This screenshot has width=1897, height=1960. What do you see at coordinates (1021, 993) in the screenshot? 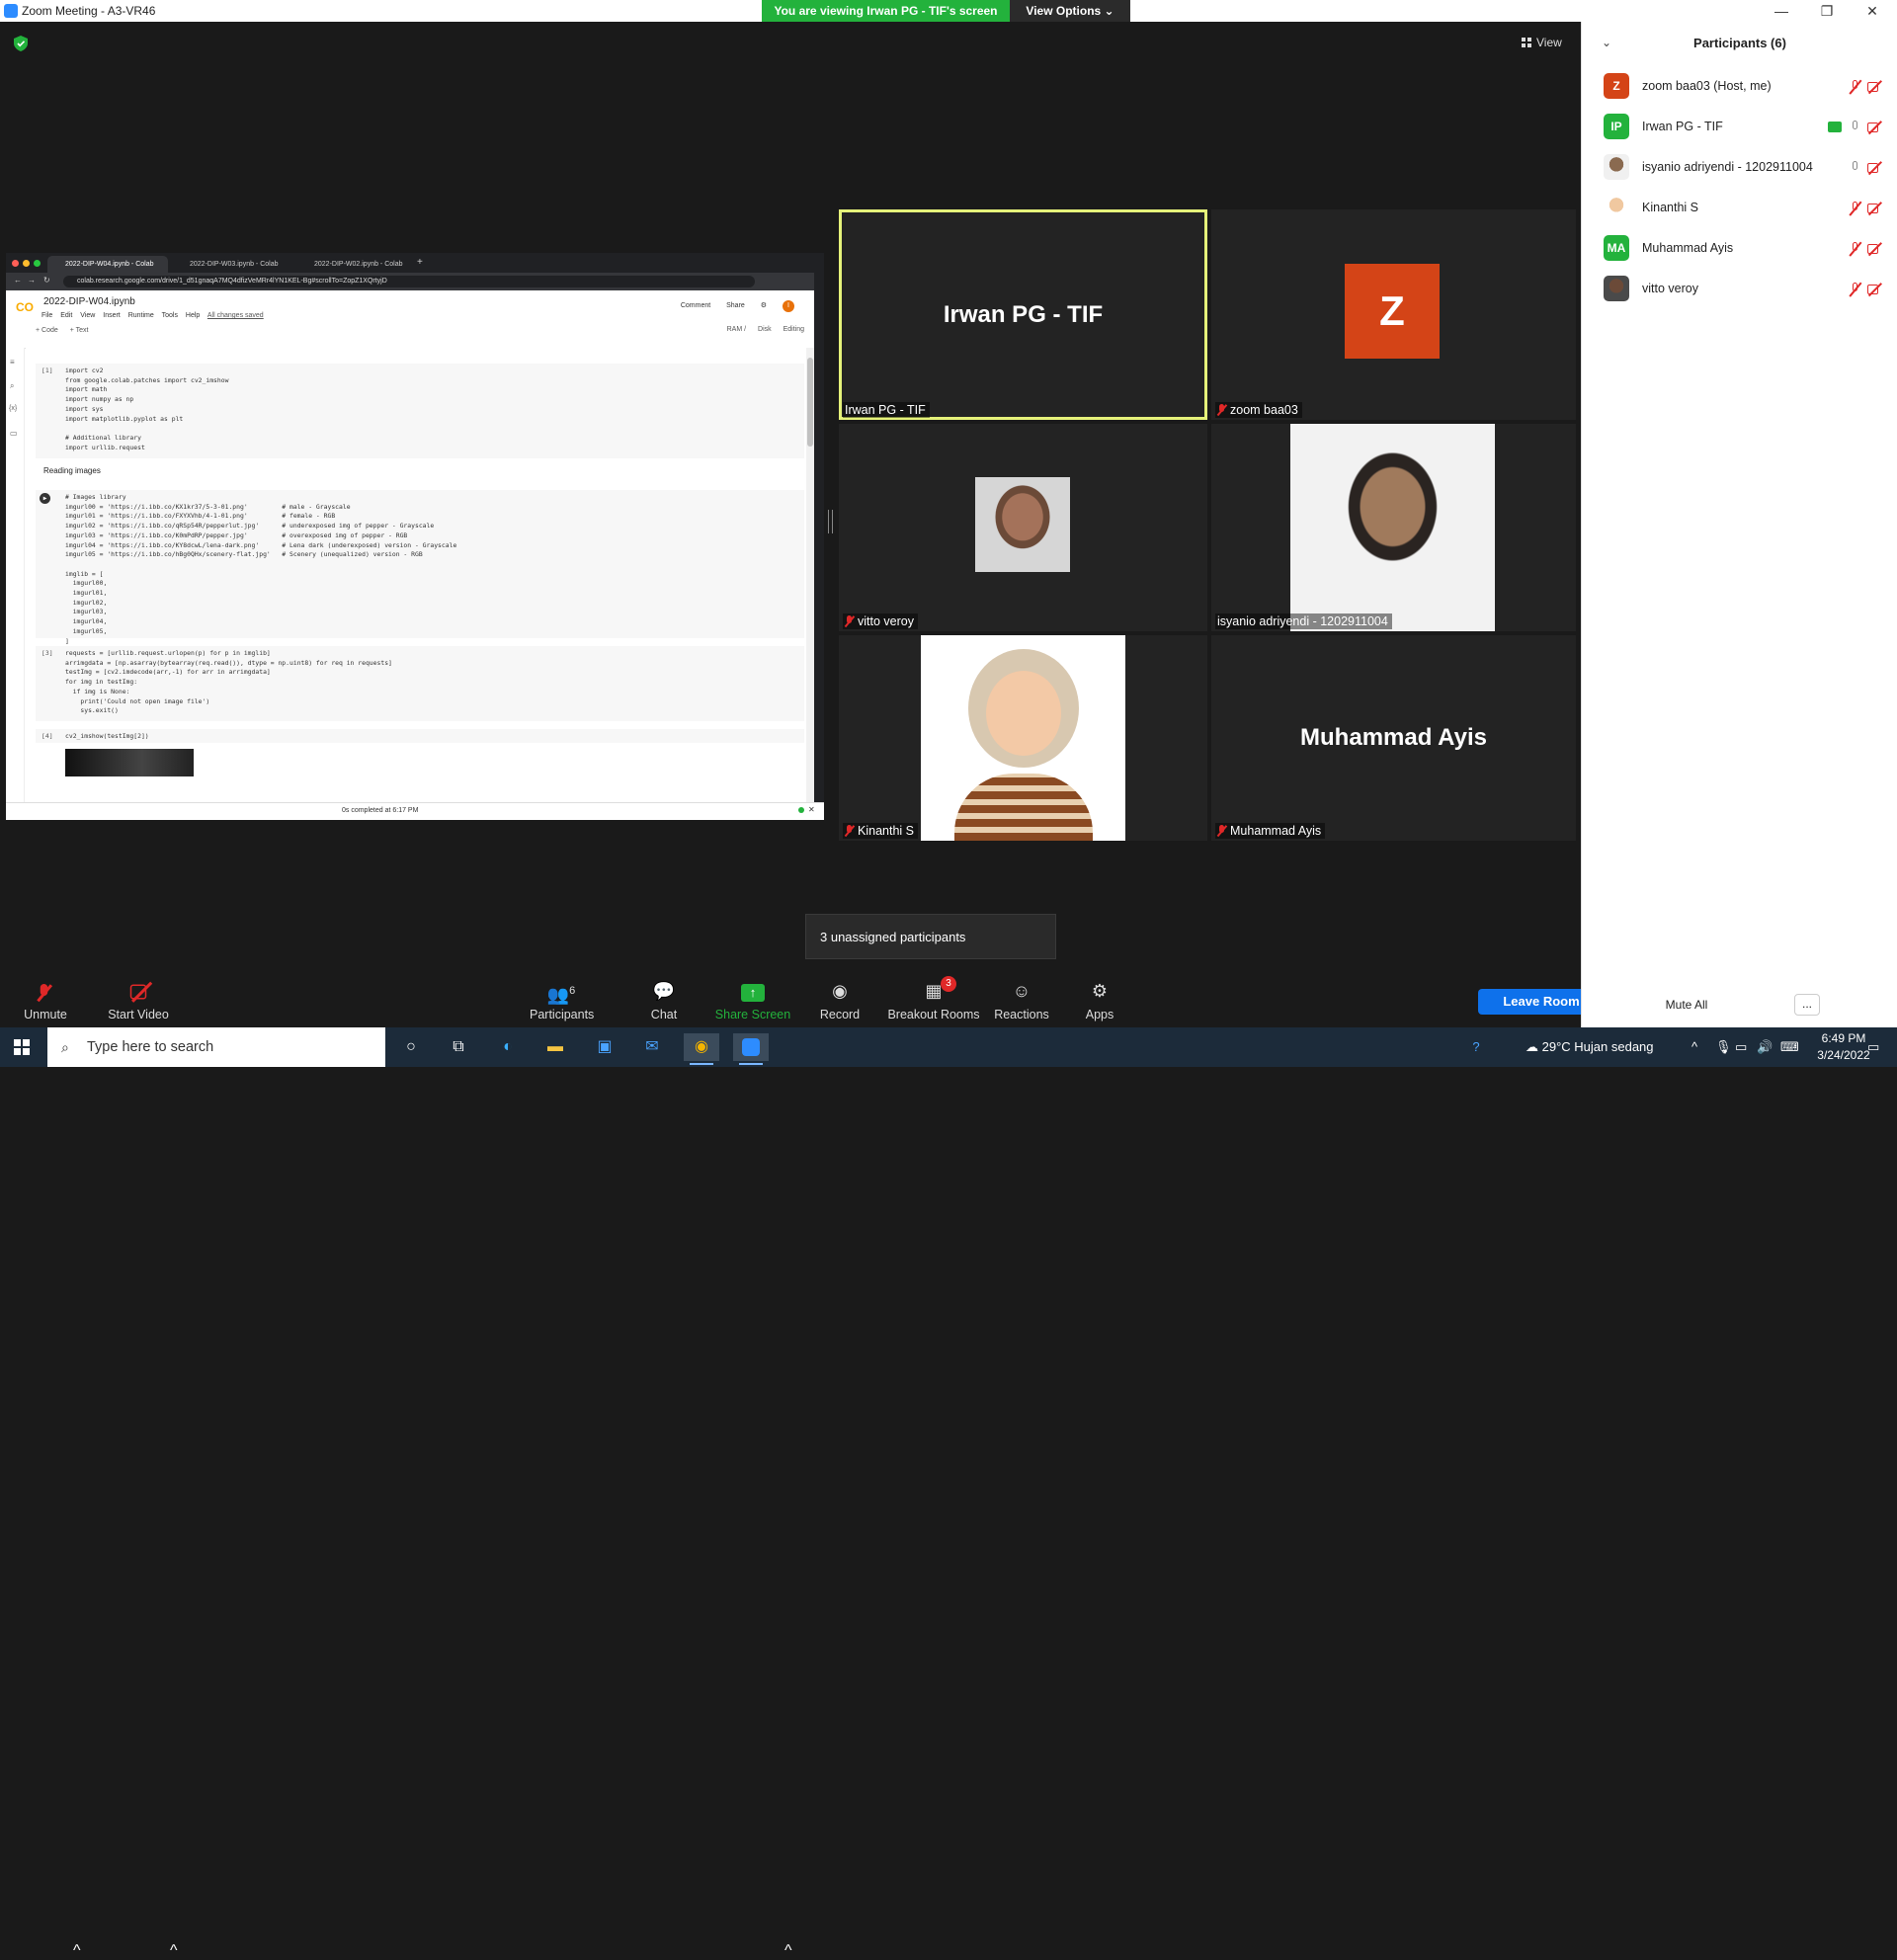
I see `reactions-button: ☺ Reactions` at bounding box center [1021, 993].